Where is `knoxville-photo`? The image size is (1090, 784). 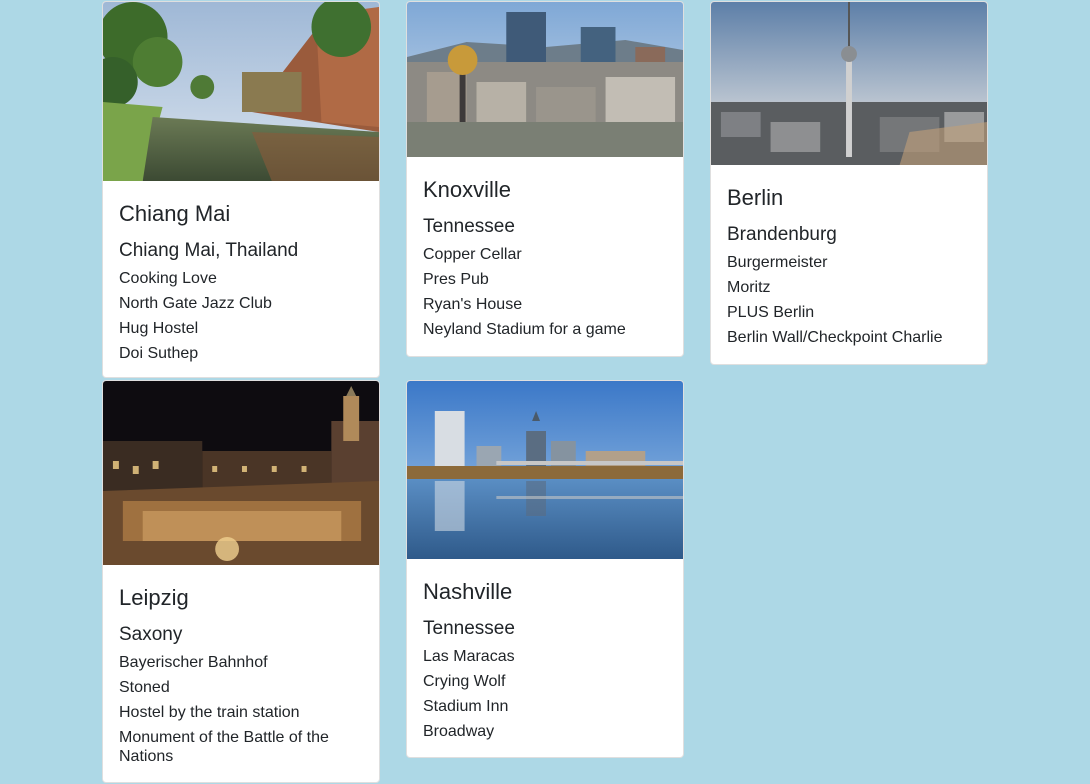 knoxville-photo is located at coordinates (545, 79).